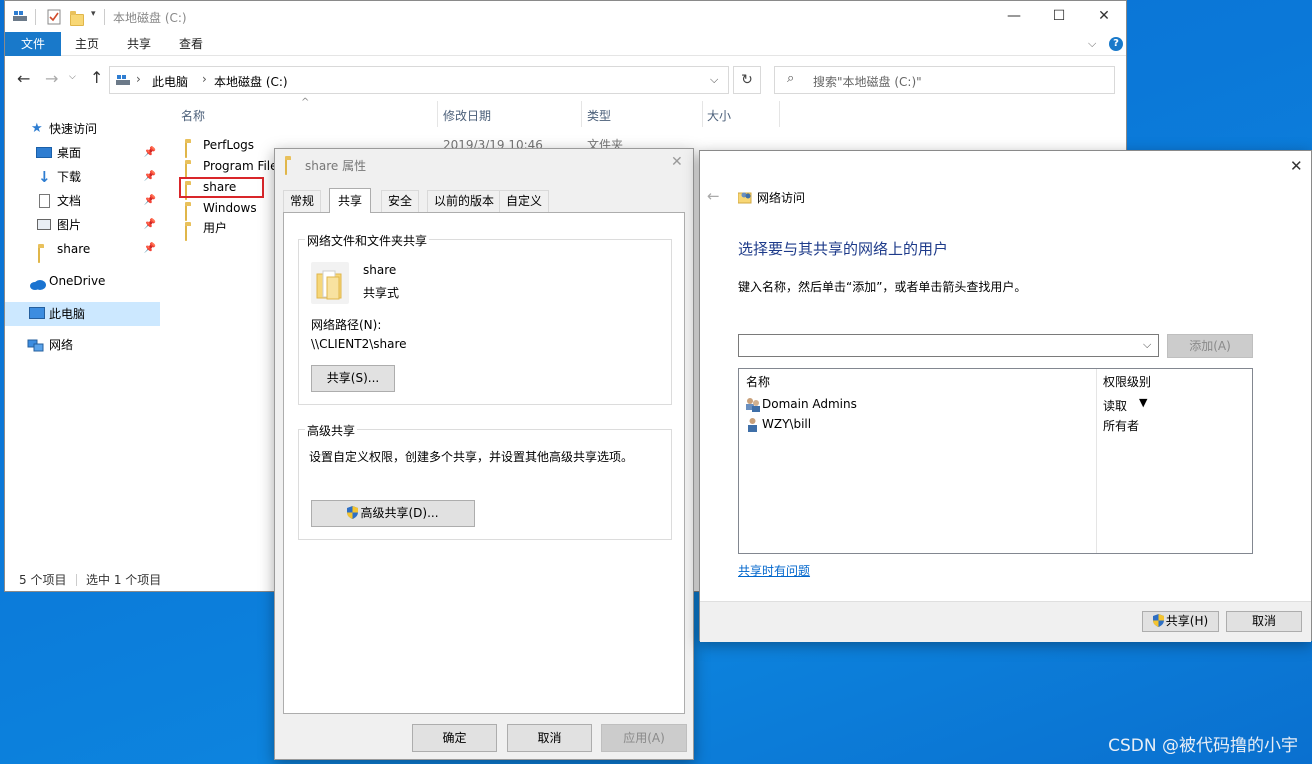 The height and width of the screenshot is (764, 1312). Describe the element at coordinates (123, 81) in the screenshot. I see `pc-icon` at that location.